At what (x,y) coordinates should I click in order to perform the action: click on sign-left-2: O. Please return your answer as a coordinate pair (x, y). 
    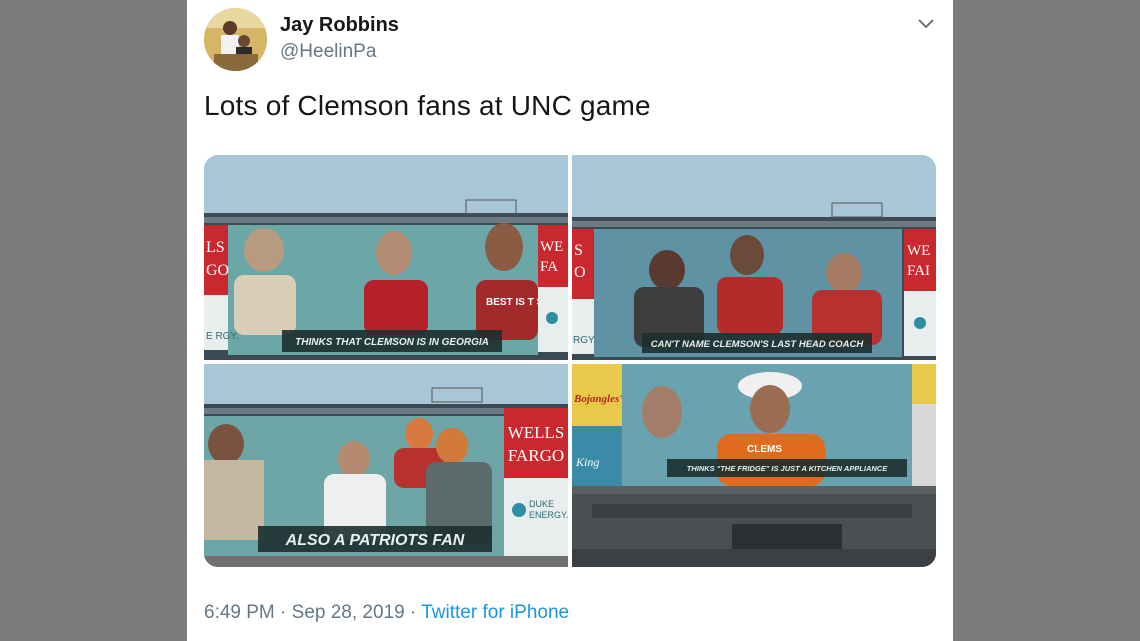
    Looking at the image, I should click on (580, 272).